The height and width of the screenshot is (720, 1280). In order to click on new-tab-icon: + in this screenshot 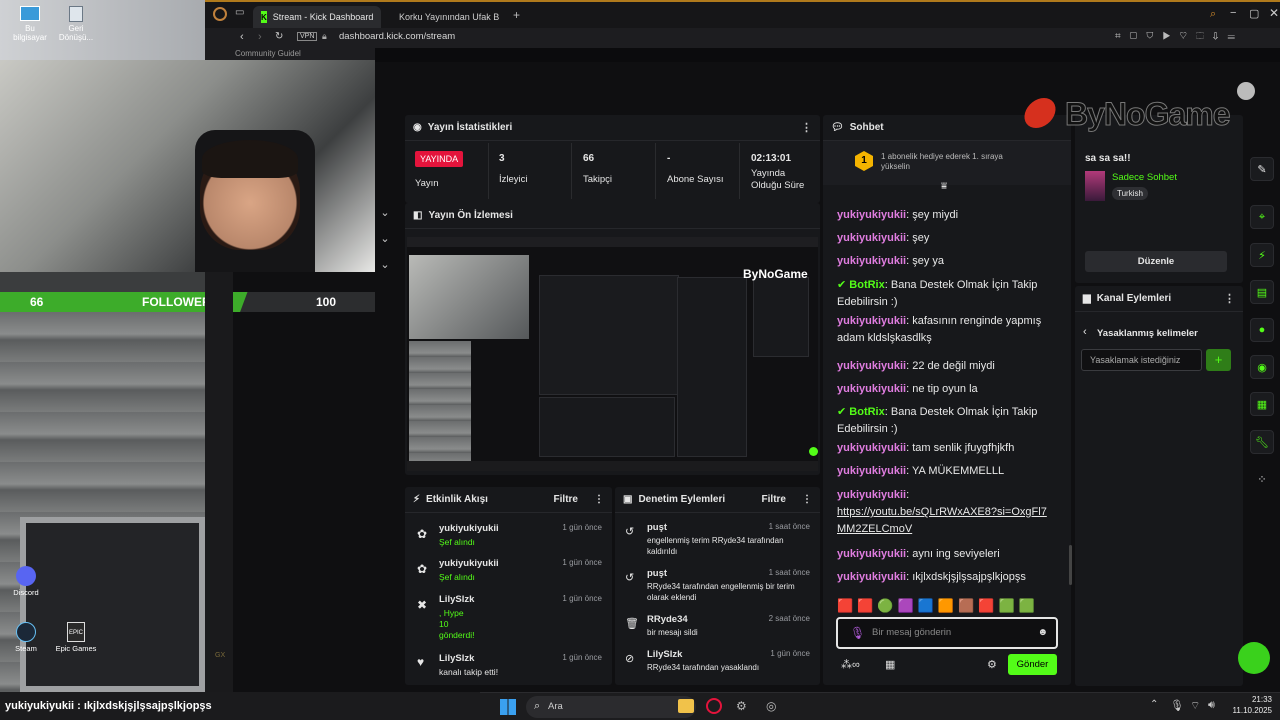, I will do `click(516, 15)`.